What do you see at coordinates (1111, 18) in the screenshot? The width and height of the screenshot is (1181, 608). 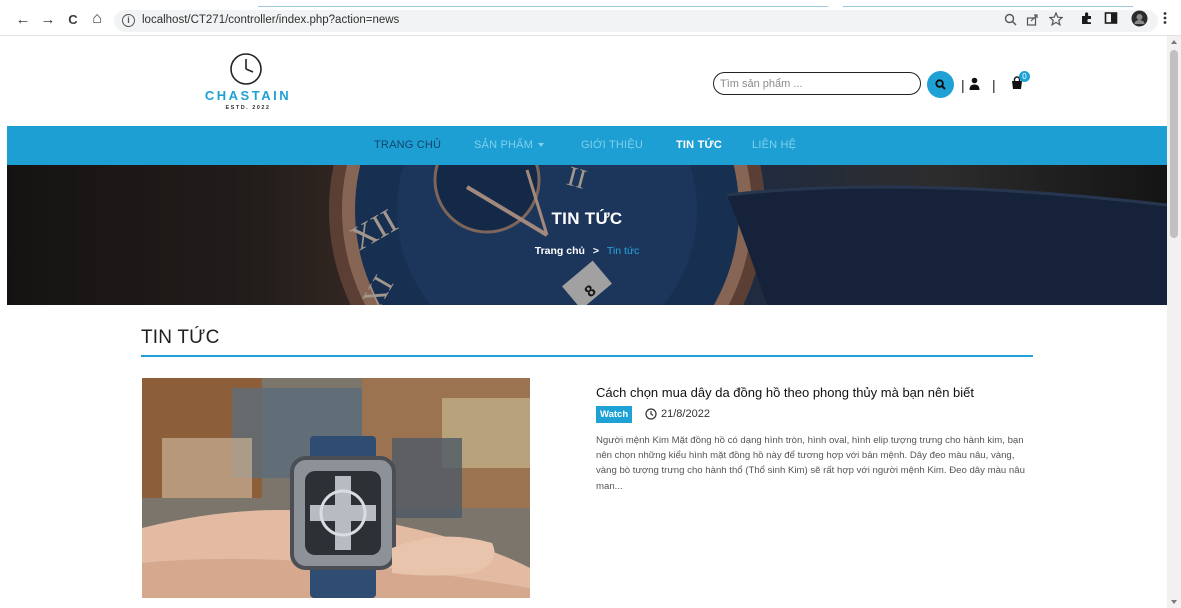 I see `side-panel-icon` at bounding box center [1111, 18].